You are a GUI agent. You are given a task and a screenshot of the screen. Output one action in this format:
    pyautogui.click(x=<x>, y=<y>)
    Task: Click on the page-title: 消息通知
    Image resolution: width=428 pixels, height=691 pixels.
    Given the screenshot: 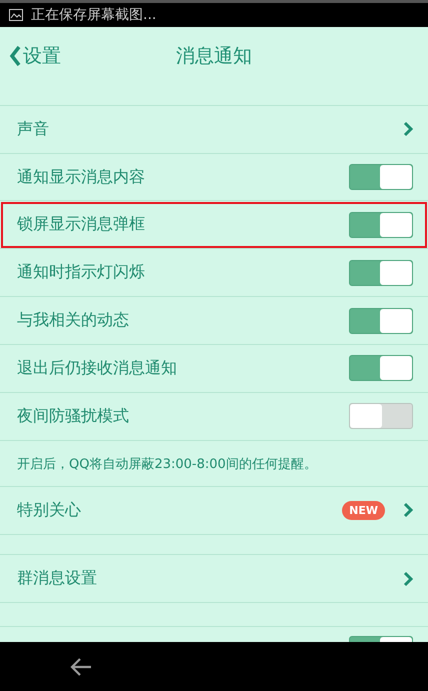 What is the action you would take?
    pyautogui.click(x=214, y=56)
    